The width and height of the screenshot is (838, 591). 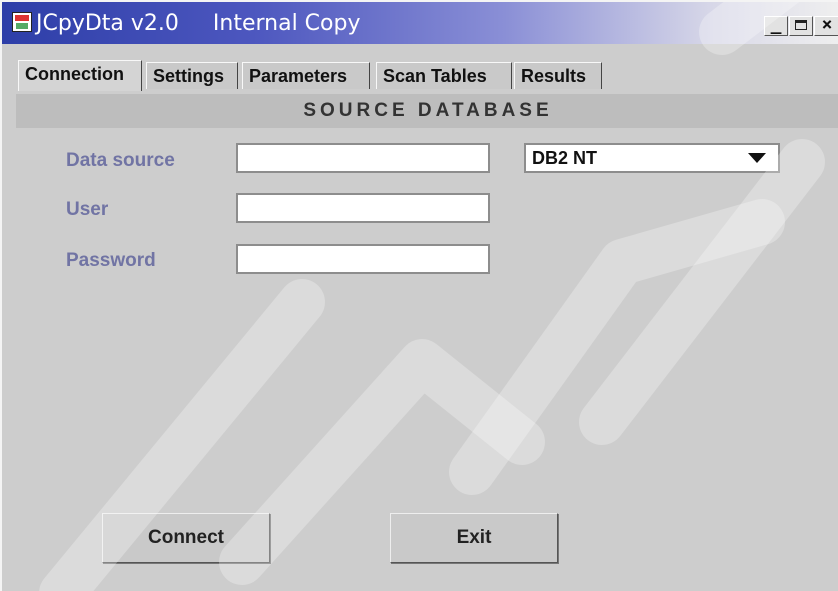 What do you see at coordinates (757, 158) in the screenshot?
I see `chevron-down-icon` at bounding box center [757, 158].